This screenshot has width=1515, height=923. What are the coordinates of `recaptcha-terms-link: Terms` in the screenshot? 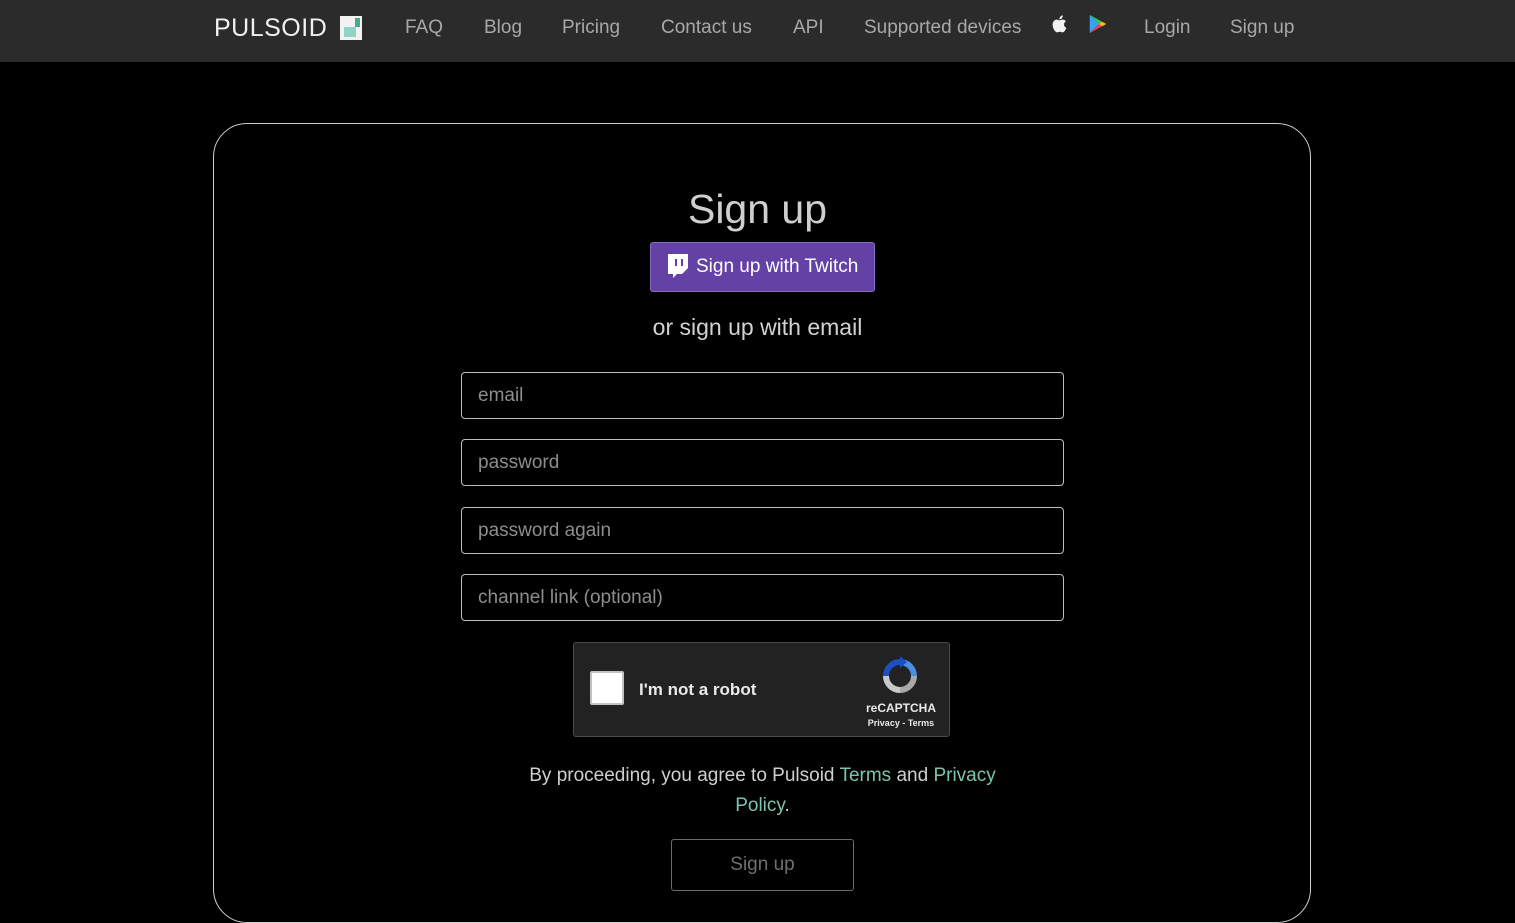 It's located at (921, 723).